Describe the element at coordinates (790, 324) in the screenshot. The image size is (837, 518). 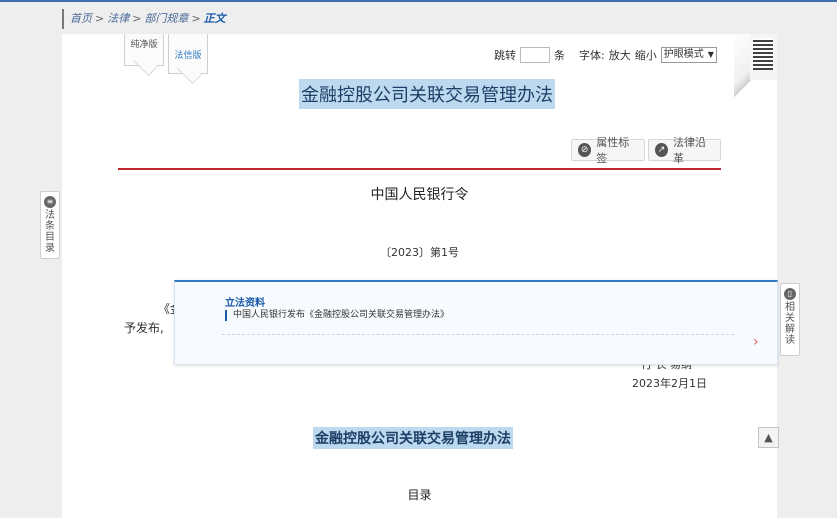
I see `related-interpretation-label: 相关解读` at that location.